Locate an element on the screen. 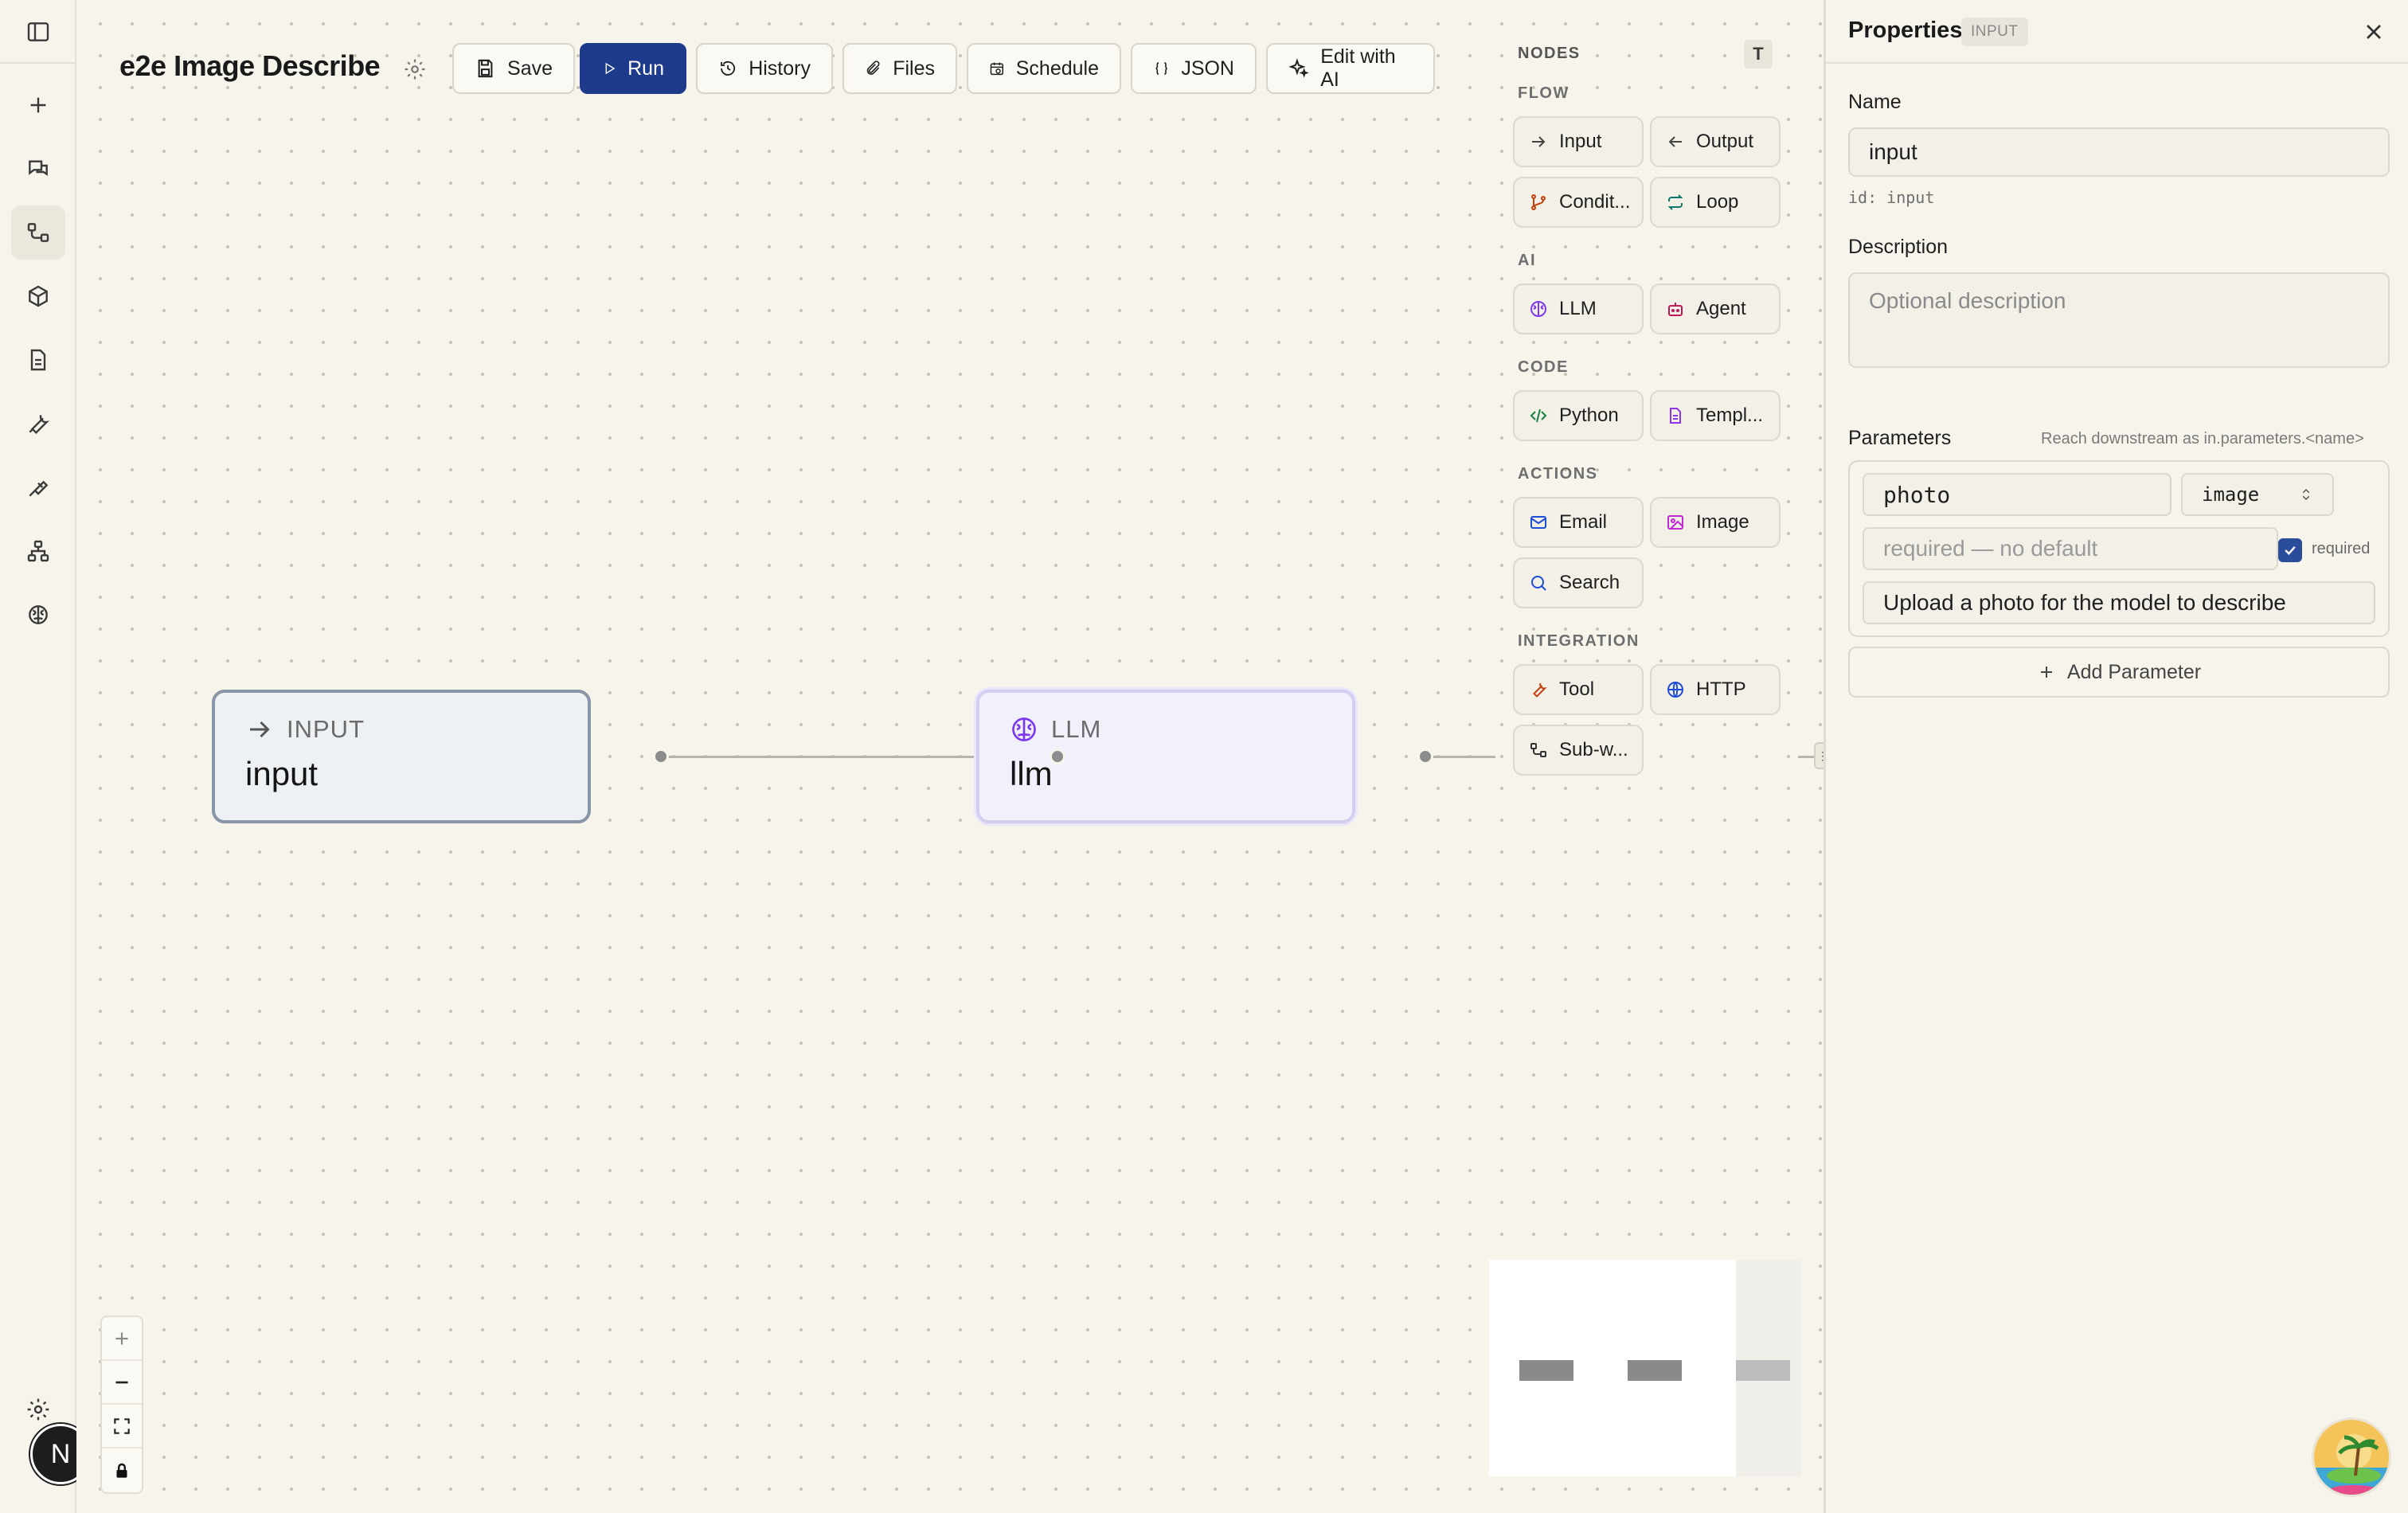 This screenshot has height=1513, width=2408. schedule-button: Schedule is located at coordinates (1044, 68).